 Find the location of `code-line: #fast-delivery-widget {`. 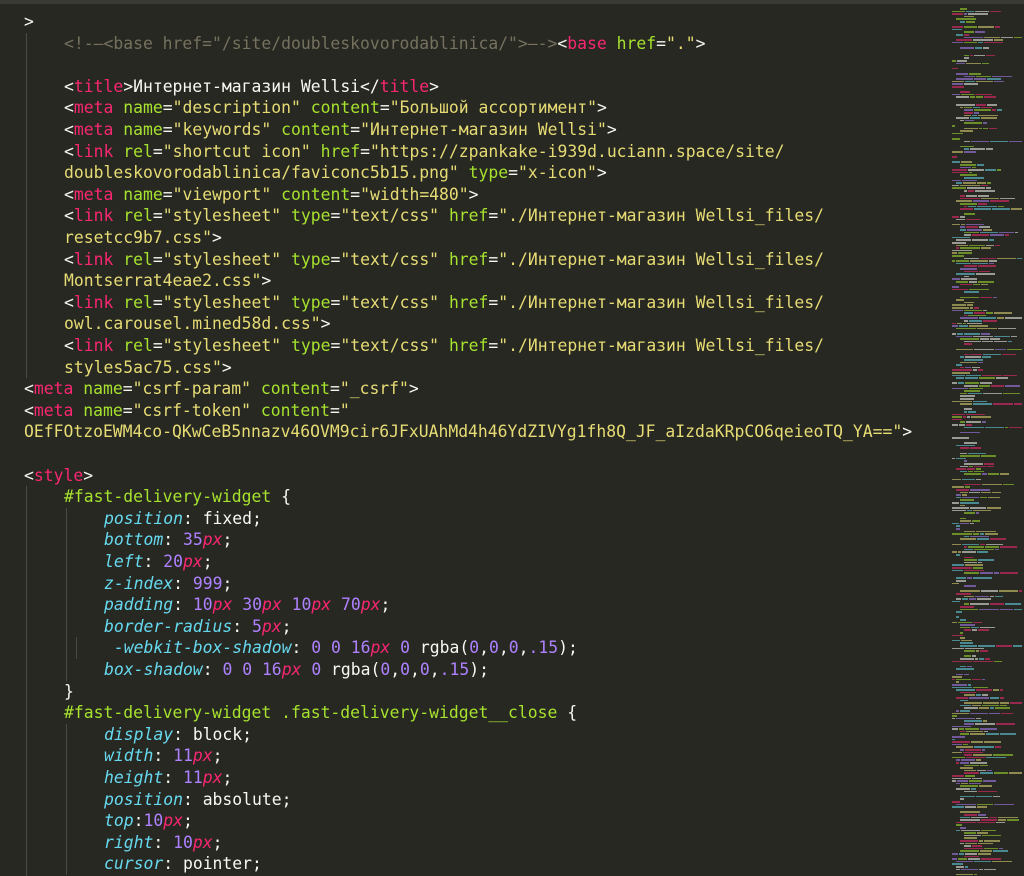

code-line: #fast-delivery-widget { is located at coordinates (177, 497).